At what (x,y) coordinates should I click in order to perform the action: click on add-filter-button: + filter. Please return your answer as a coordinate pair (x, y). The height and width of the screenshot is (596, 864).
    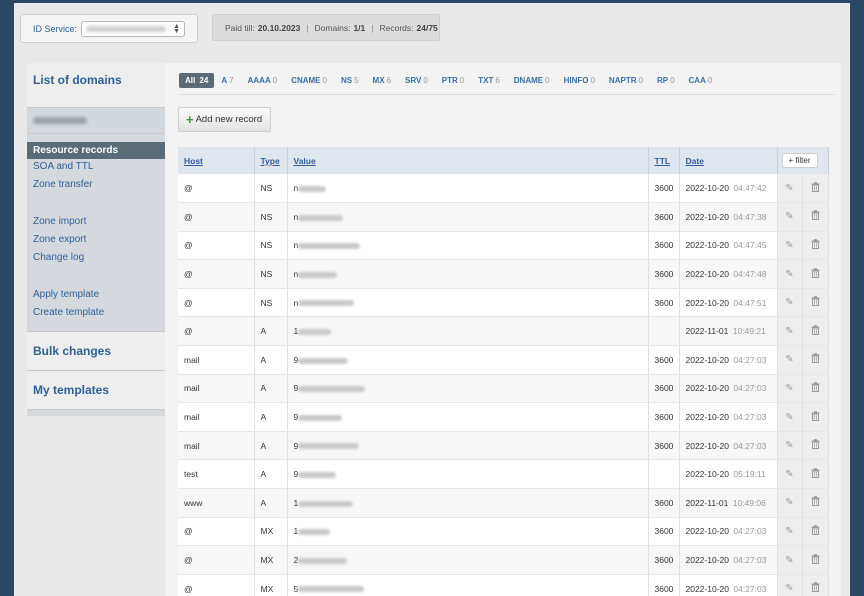
    Looking at the image, I should click on (799, 160).